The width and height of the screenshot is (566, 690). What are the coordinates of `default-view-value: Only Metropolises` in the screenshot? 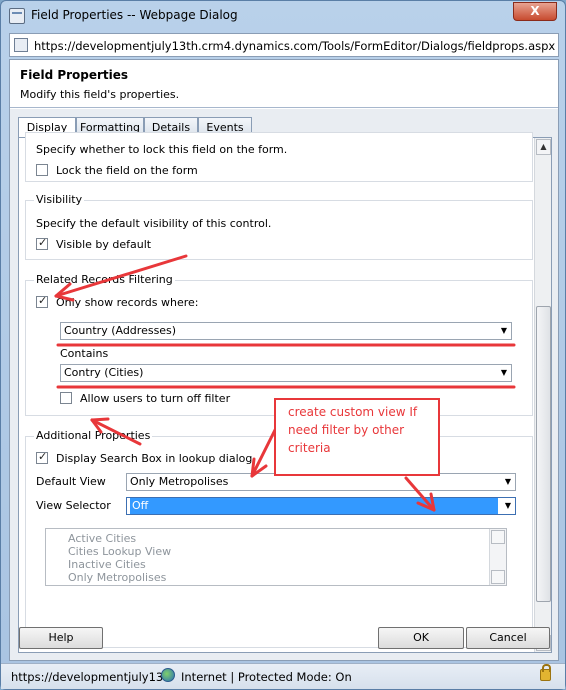 It's located at (179, 481).